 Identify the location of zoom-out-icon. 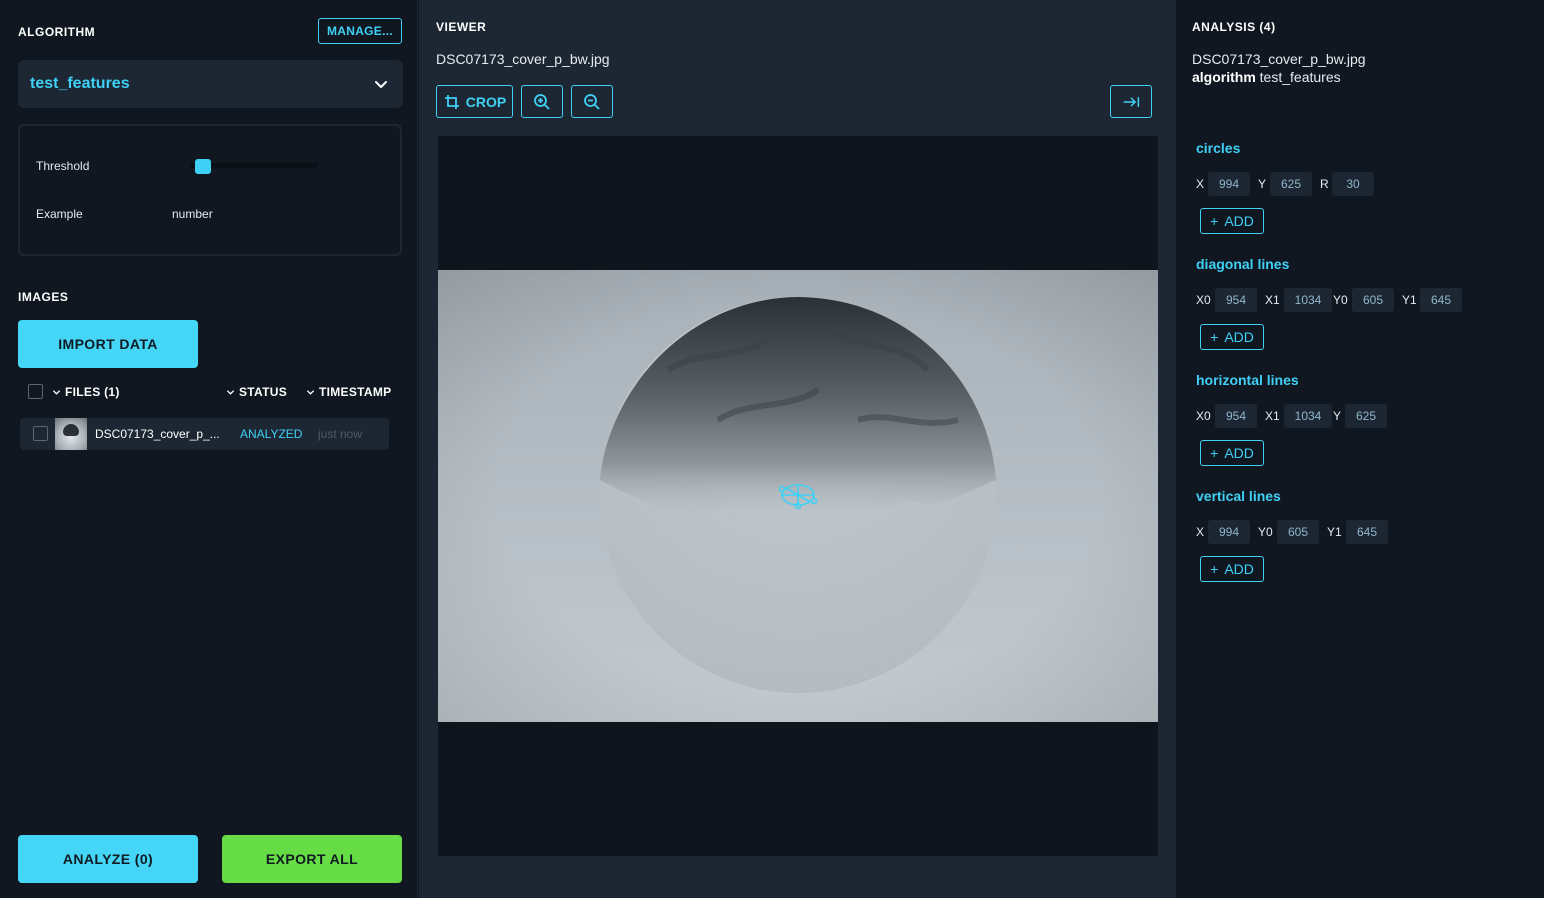
(592, 101).